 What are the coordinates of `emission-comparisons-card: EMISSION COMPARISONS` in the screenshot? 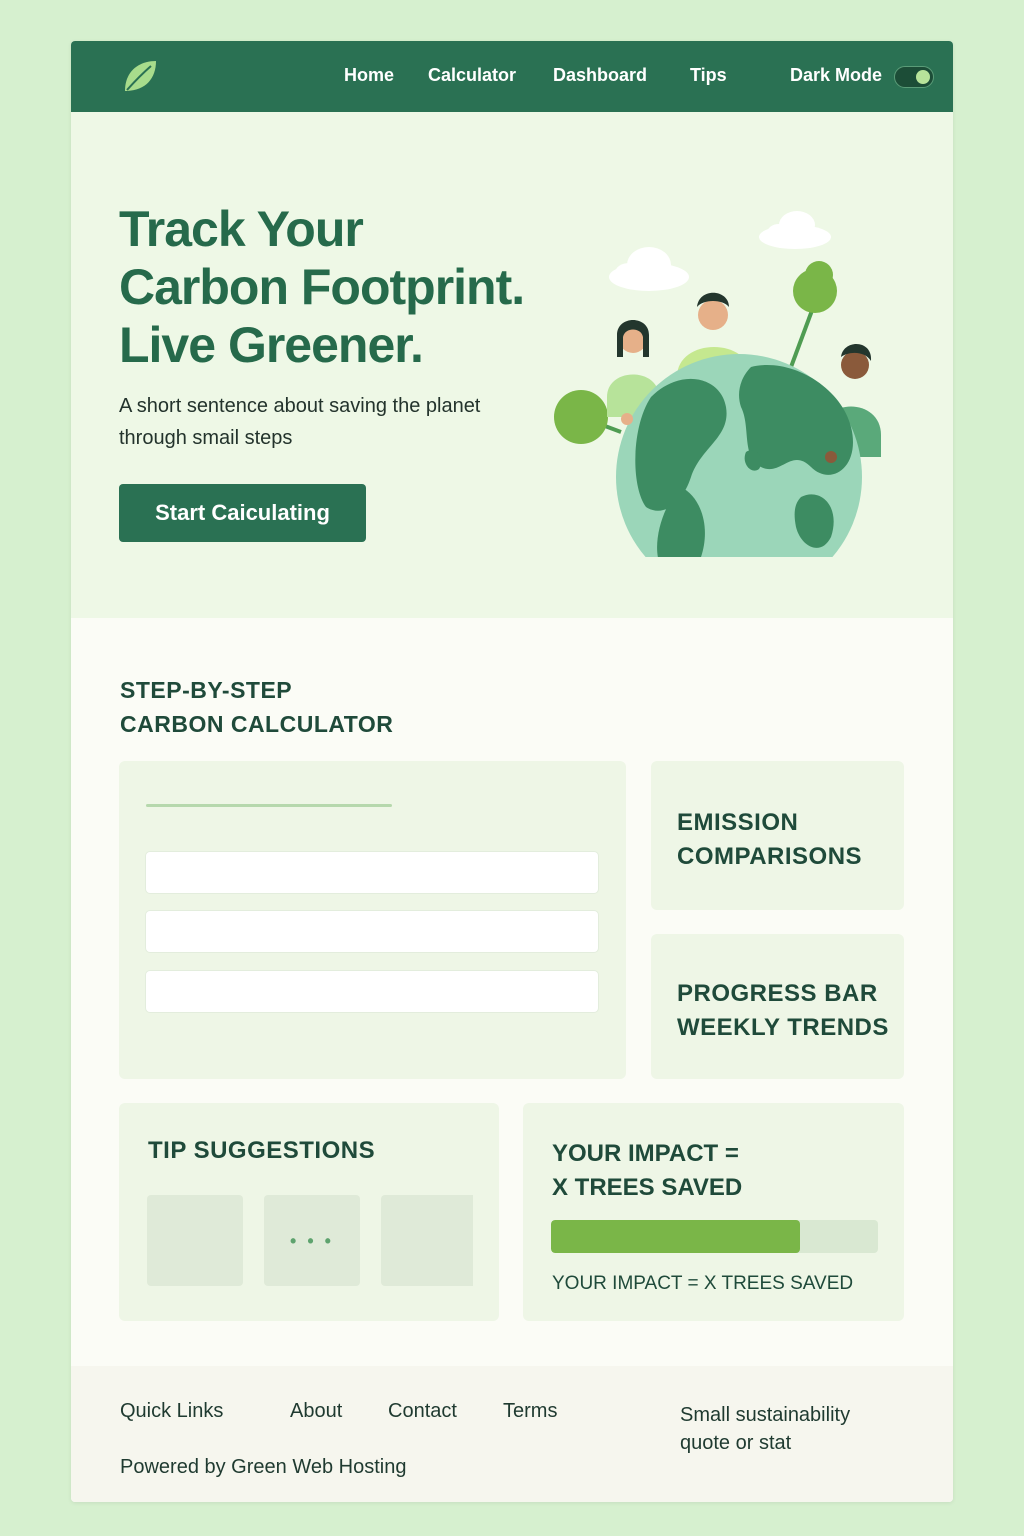 It's located at (777, 835).